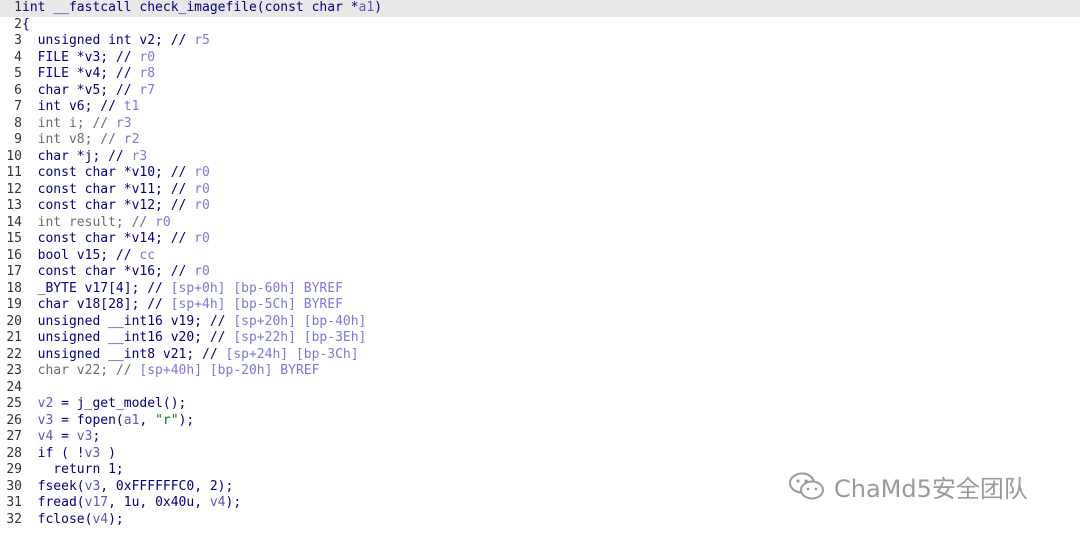  I want to click on code-token: unsigned __int16 v20; //, so click(128, 337).